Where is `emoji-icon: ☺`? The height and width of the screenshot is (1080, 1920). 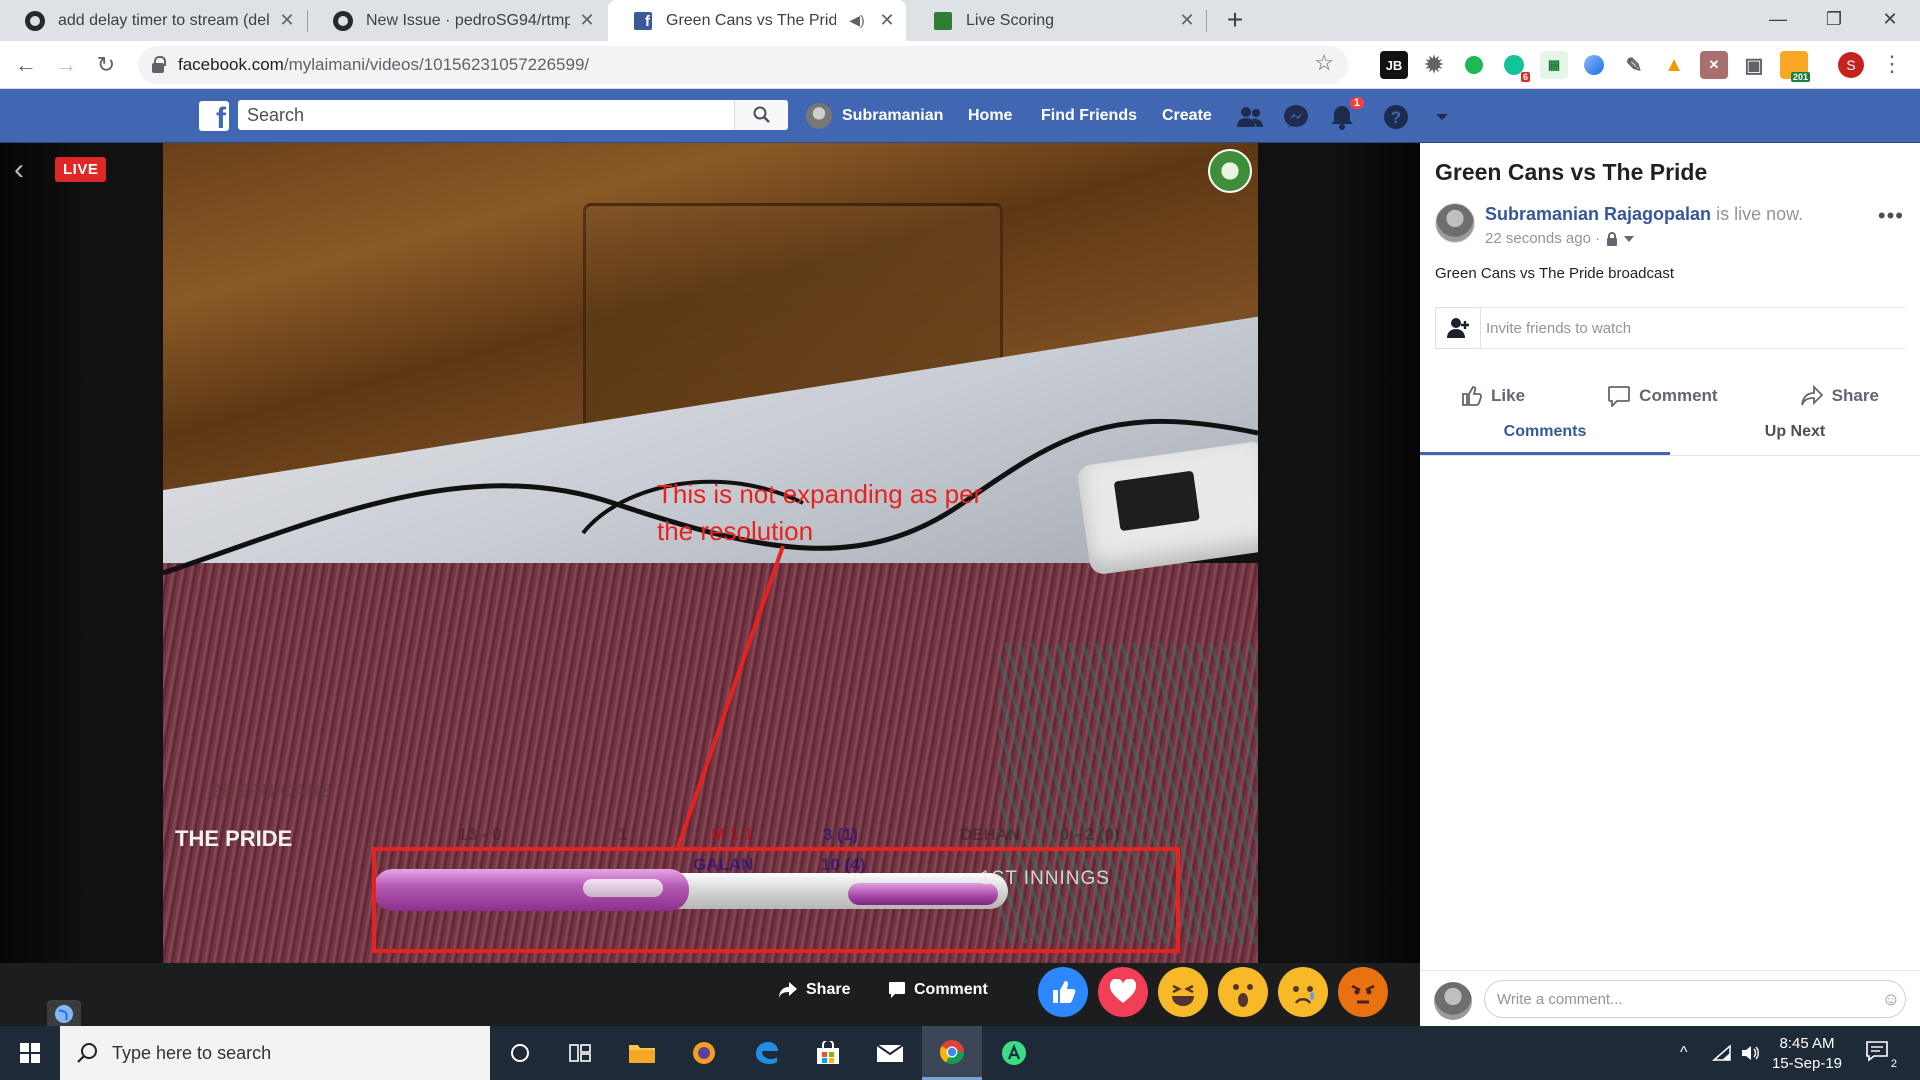
emoji-icon: ☺ is located at coordinates (1891, 999).